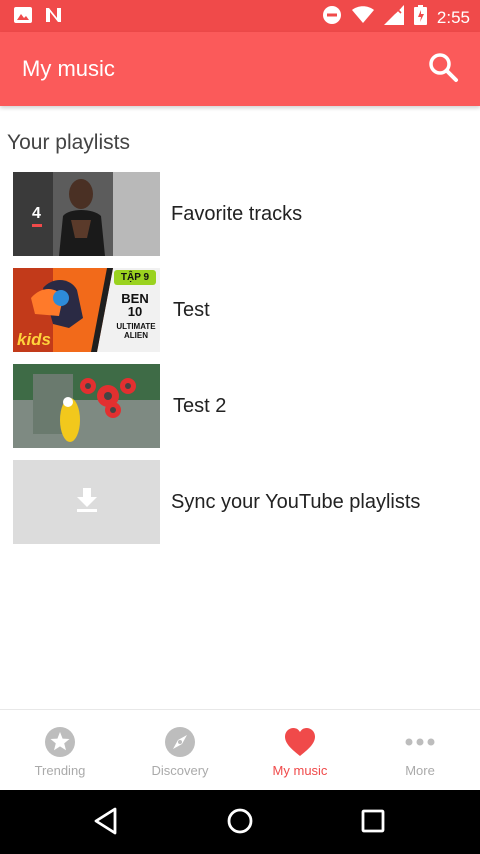 The width and height of the screenshot is (480, 854). Describe the element at coordinates (180, 742) in the screenshot. I see `compass-icon` at that location.